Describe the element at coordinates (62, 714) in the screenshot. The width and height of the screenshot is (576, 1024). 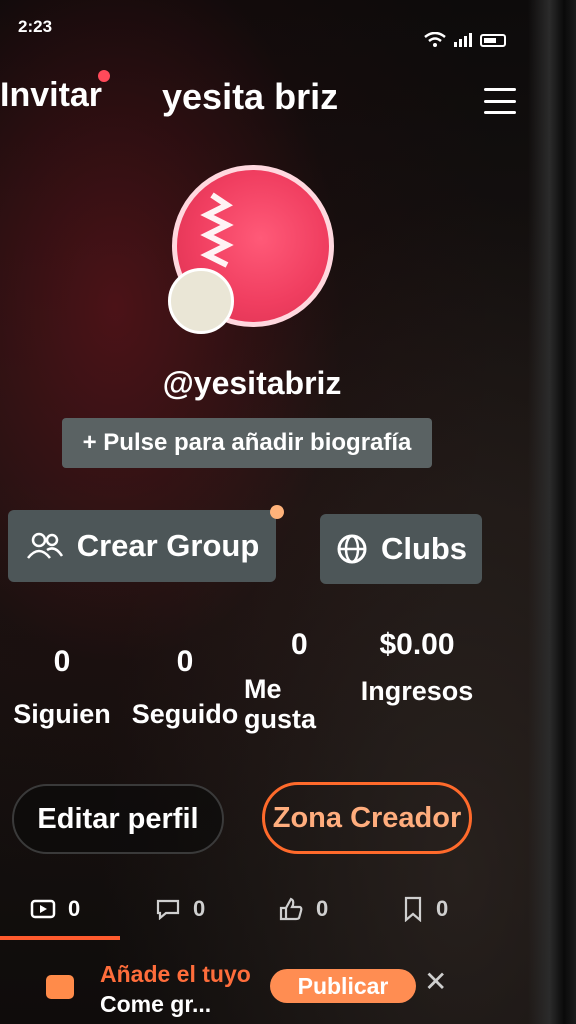
I see `stat-following-label: Siguien` at that location.